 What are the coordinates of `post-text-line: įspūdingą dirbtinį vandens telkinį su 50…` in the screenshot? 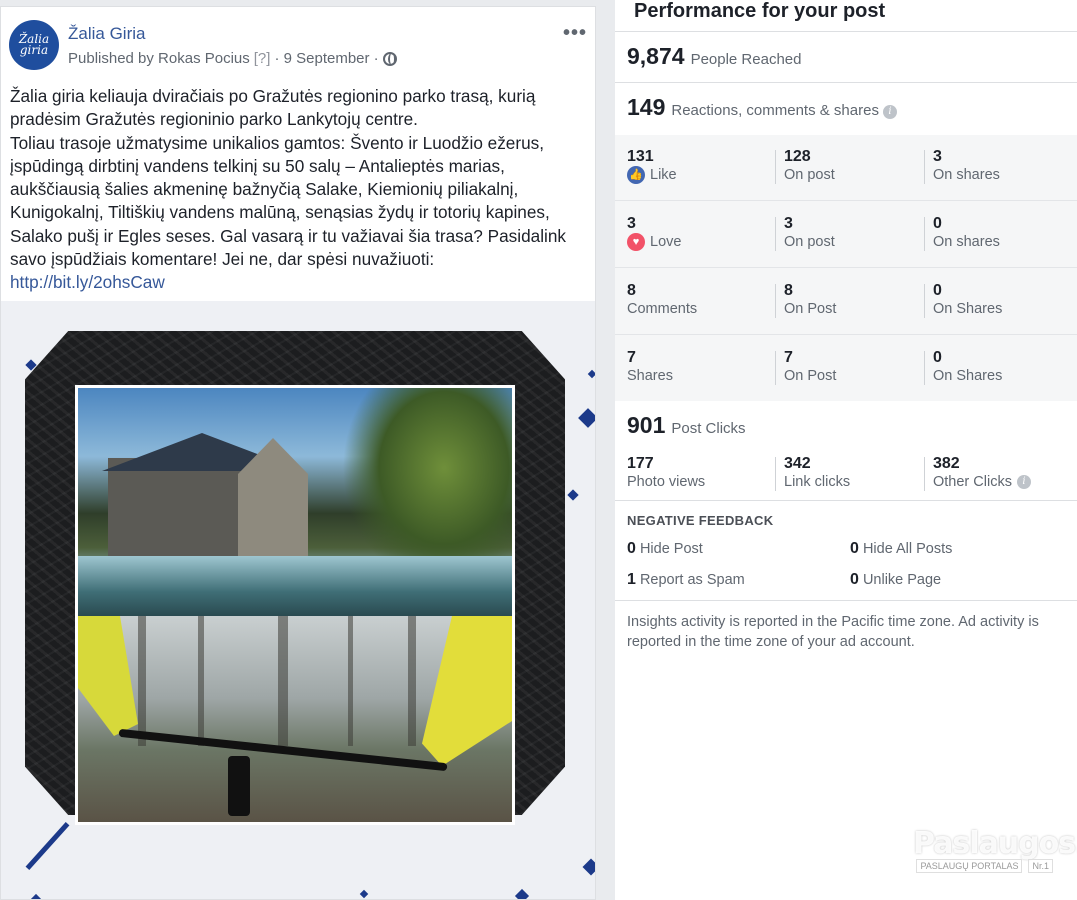 It's located at (257, 165).